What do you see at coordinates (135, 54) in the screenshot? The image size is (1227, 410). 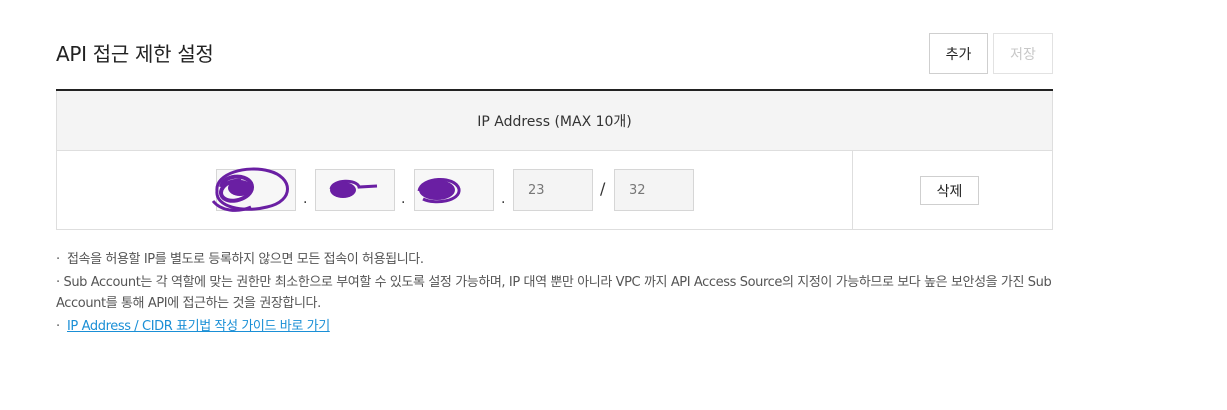 I see `page-title: API 접근 제한 설정` at bounding box center [135, 54].